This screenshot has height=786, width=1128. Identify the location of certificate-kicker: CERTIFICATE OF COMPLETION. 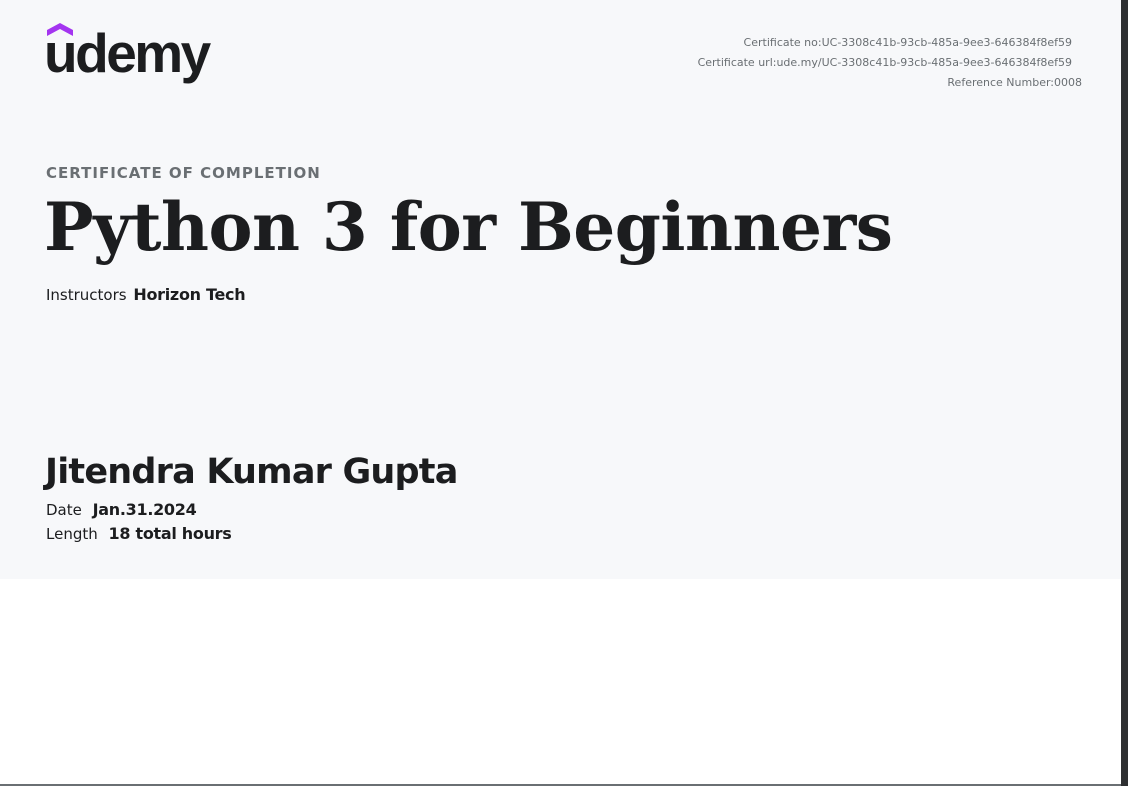
(183, 173).